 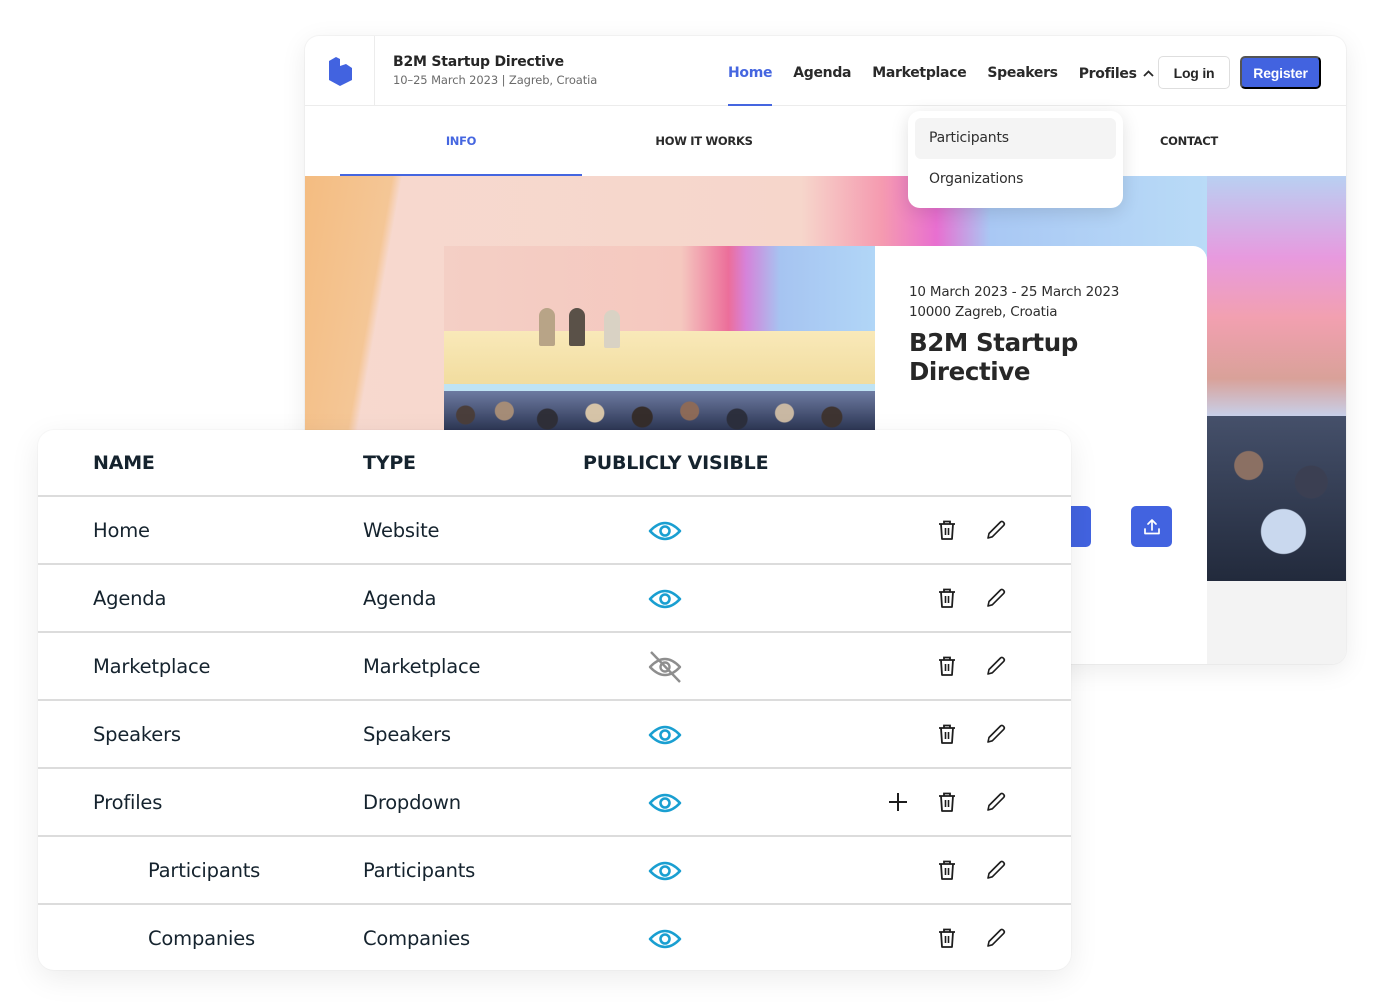 I want to click on dropdown-item-organizations: Organizations, so click(x=1015, y=179).